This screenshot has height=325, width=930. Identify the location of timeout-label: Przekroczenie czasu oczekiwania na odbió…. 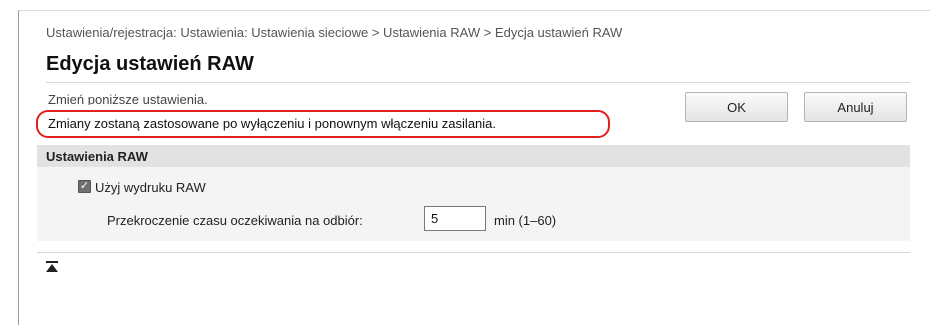
(235, 220).